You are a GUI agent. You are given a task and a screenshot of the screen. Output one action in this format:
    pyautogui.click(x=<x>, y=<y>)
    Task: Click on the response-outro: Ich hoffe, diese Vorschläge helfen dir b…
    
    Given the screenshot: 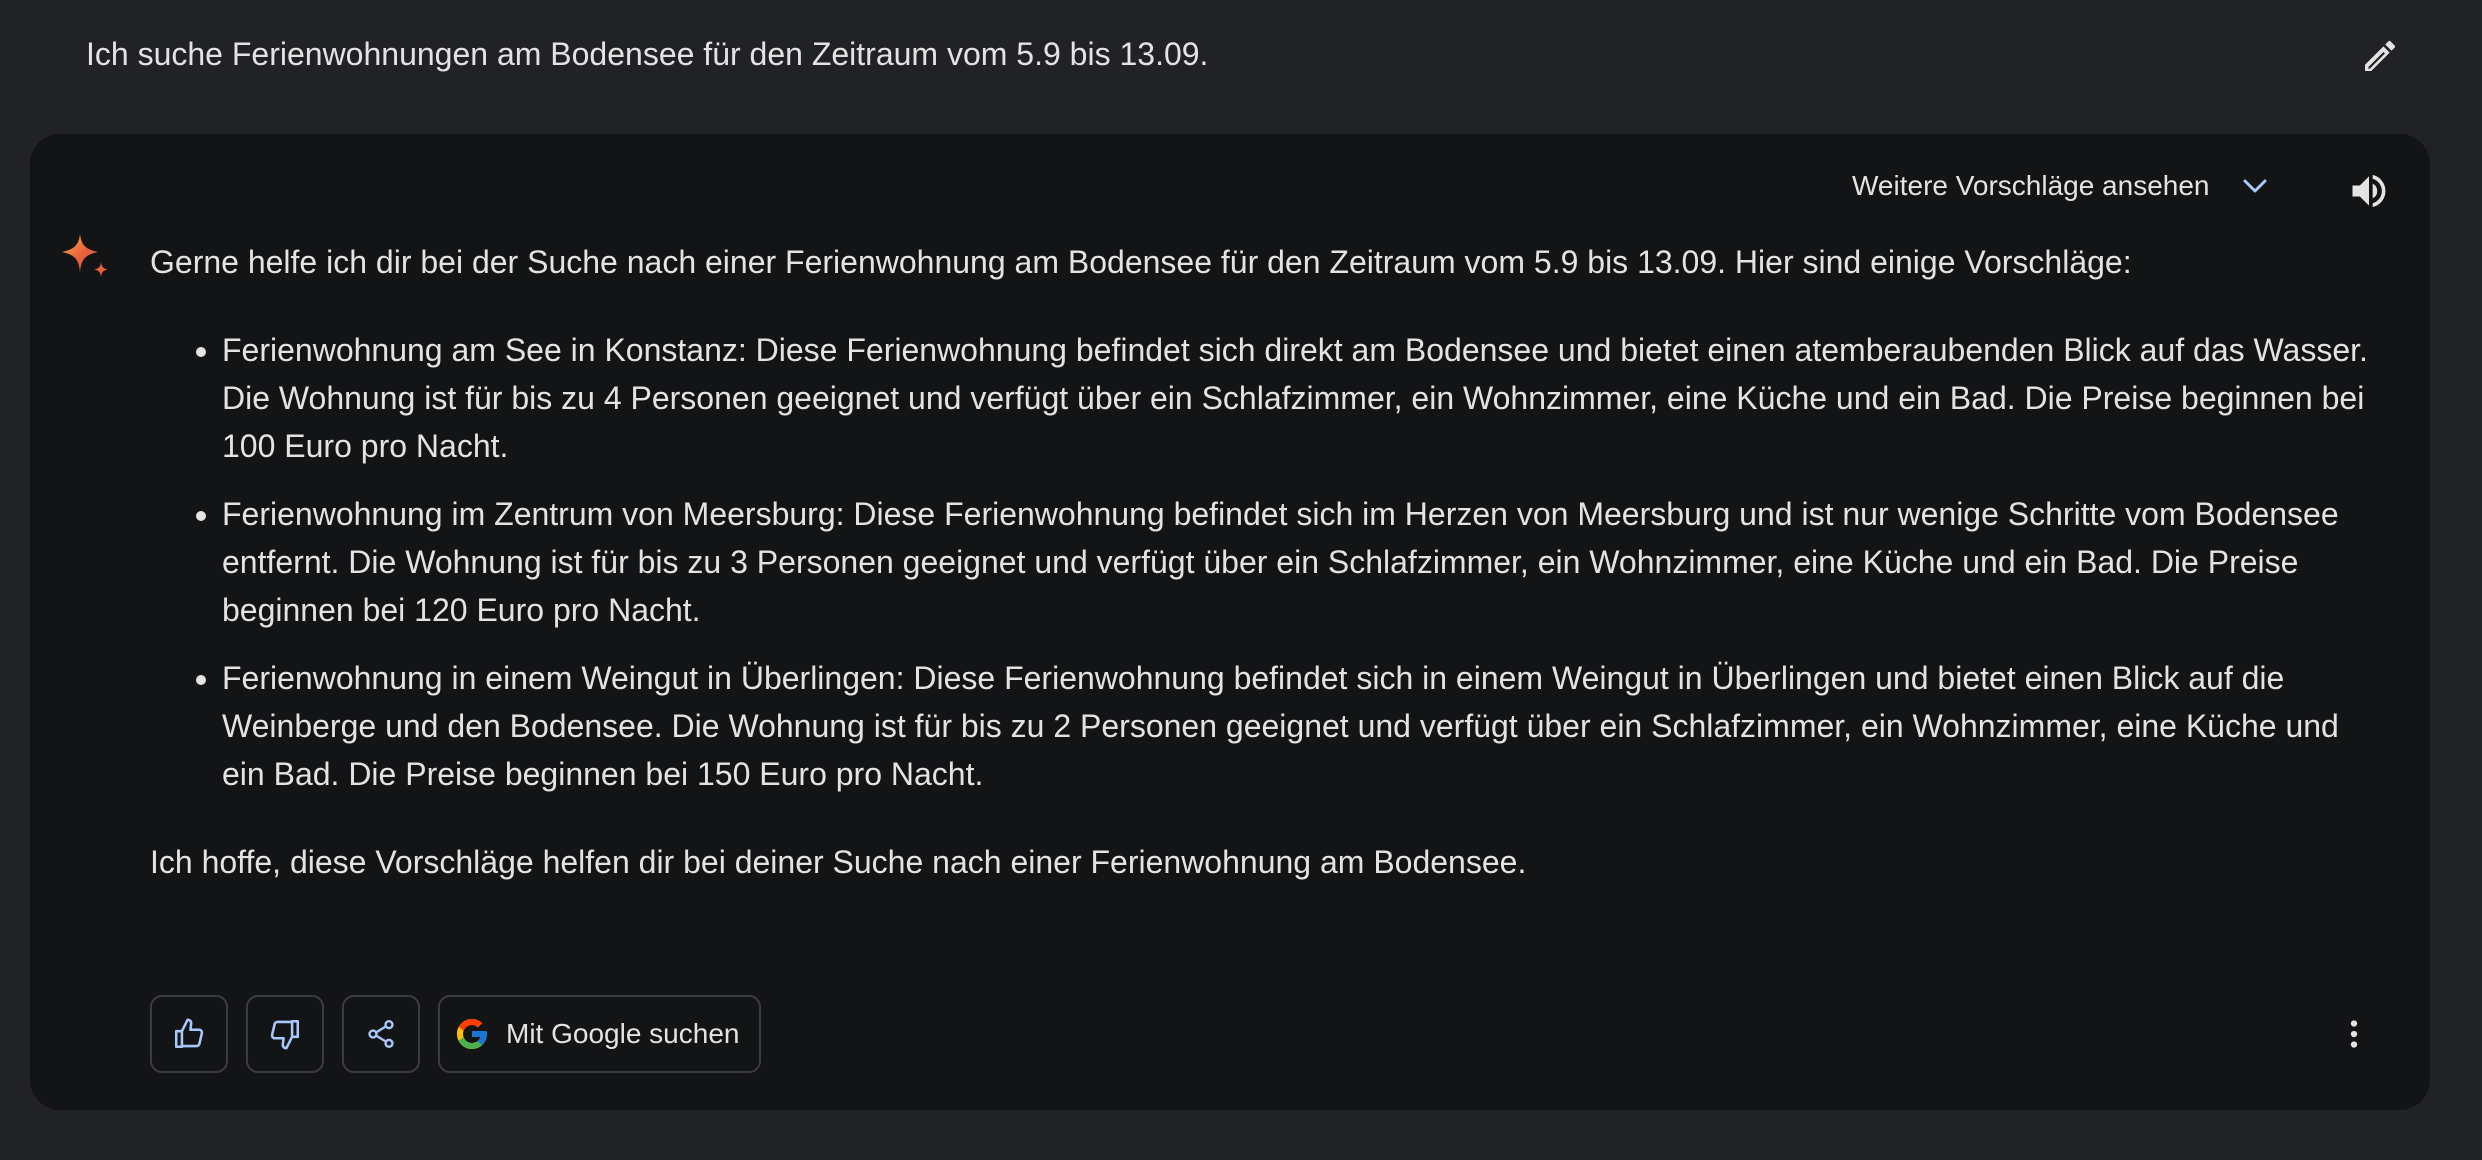 What is the action you would take?
    pyautogui.click(x=838, y=862)
    